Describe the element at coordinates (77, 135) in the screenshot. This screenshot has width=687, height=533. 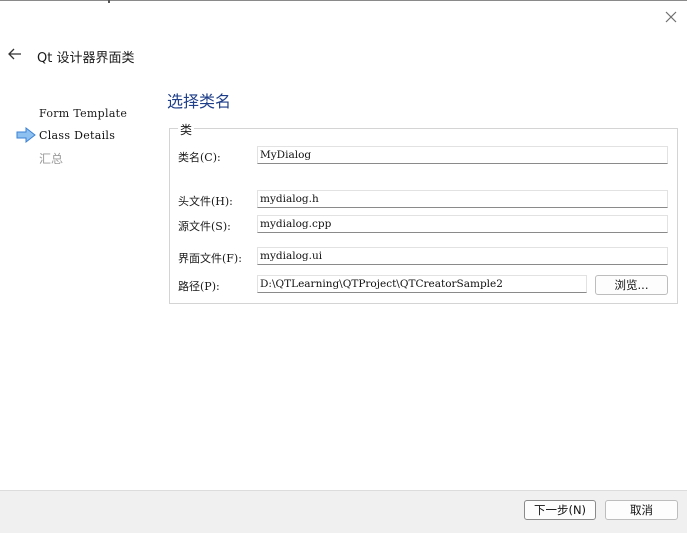
I see `step-class-details: Class Details` at that location.